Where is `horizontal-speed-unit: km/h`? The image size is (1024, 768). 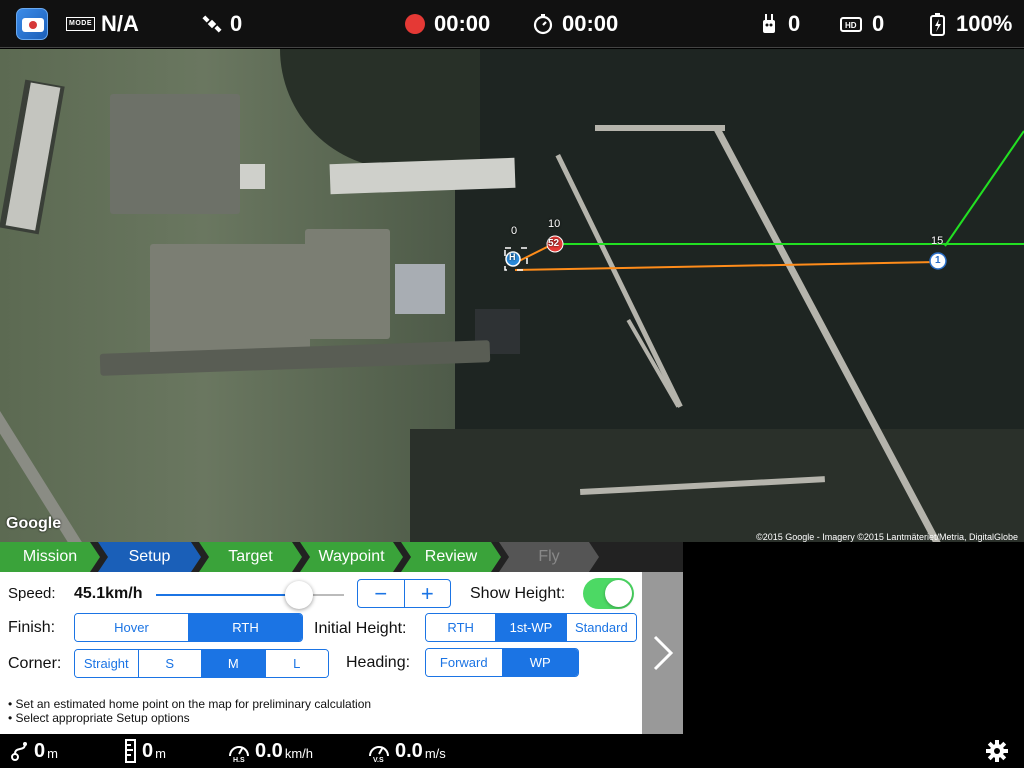 horizontal-speed-unit: km/h is located at coordinates (298, 753).